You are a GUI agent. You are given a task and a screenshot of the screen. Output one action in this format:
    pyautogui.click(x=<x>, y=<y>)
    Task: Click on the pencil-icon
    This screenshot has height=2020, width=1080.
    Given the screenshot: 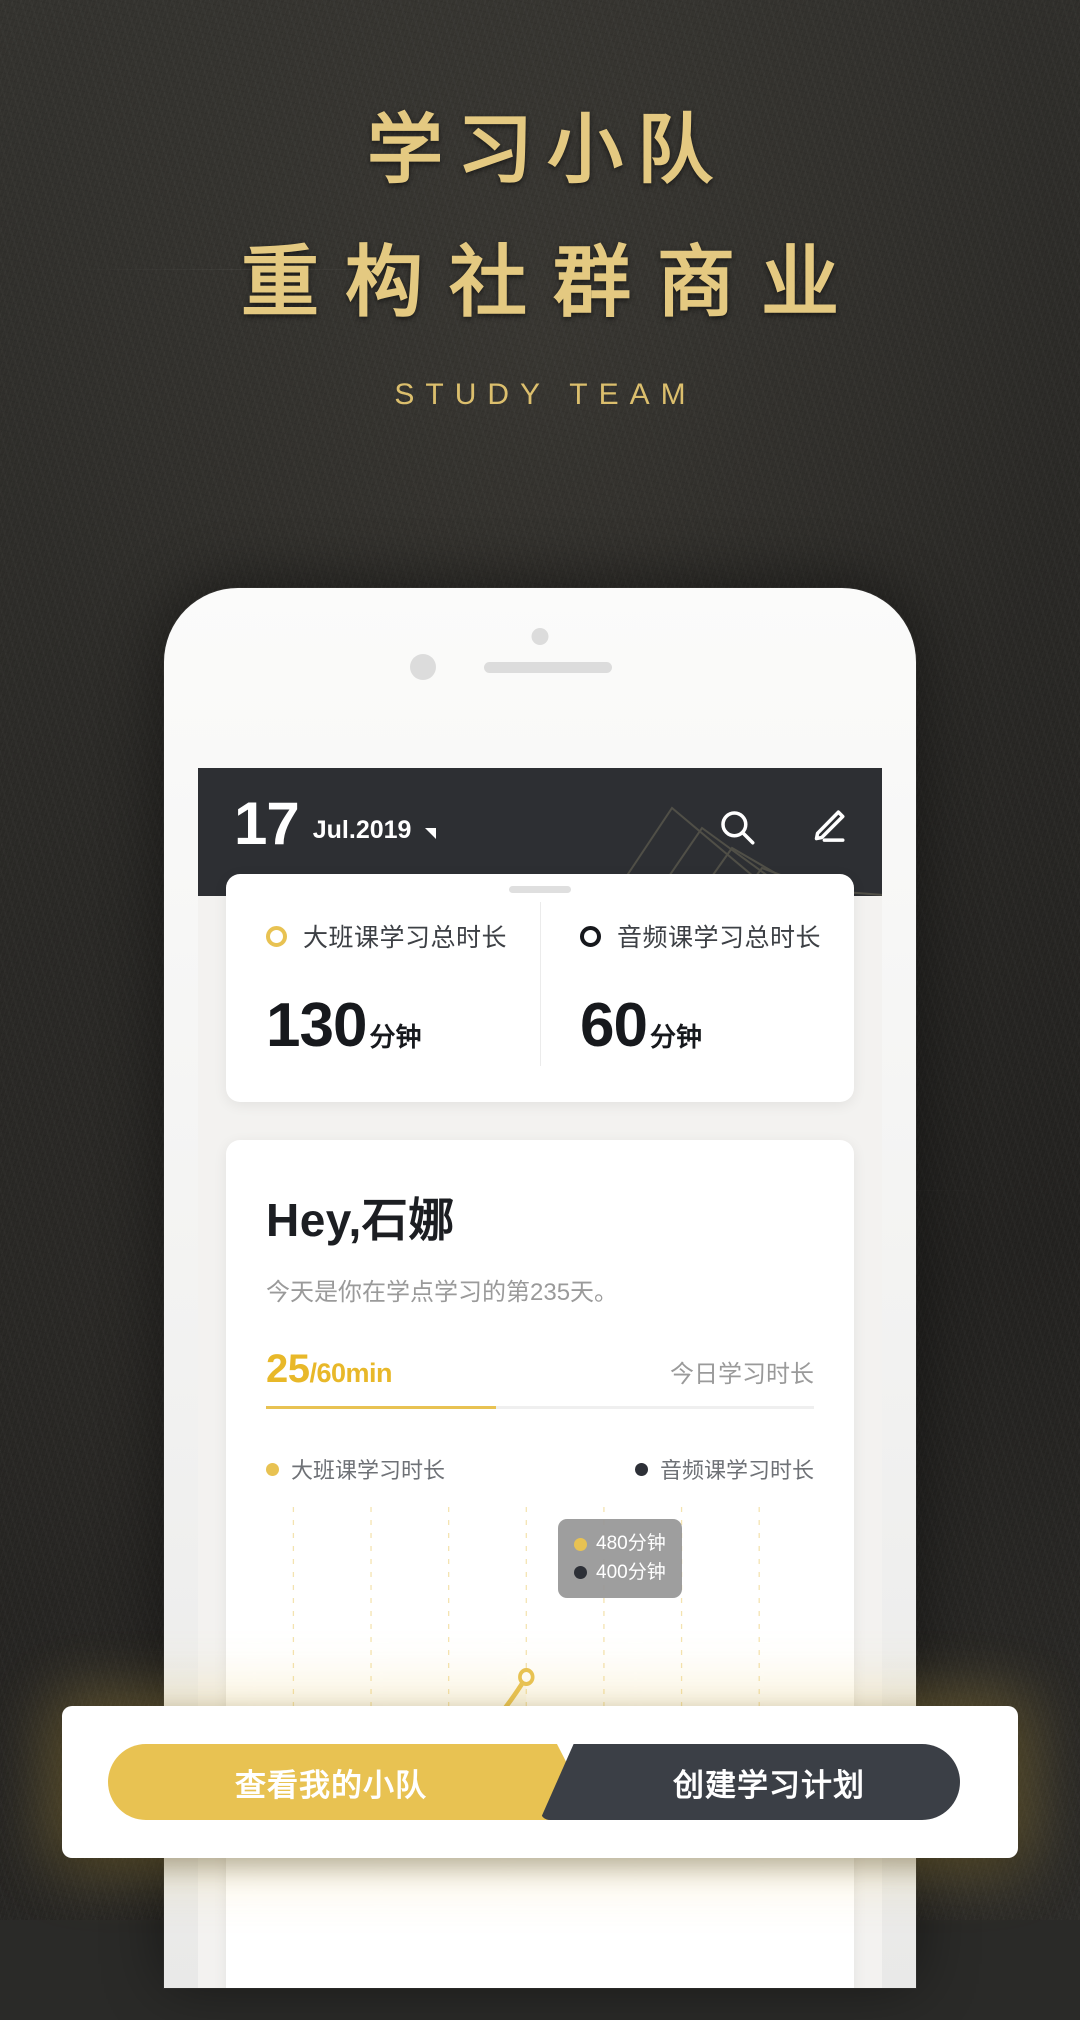 What is the action you would take?
    pyautogui.click(x=827, y=827)
    